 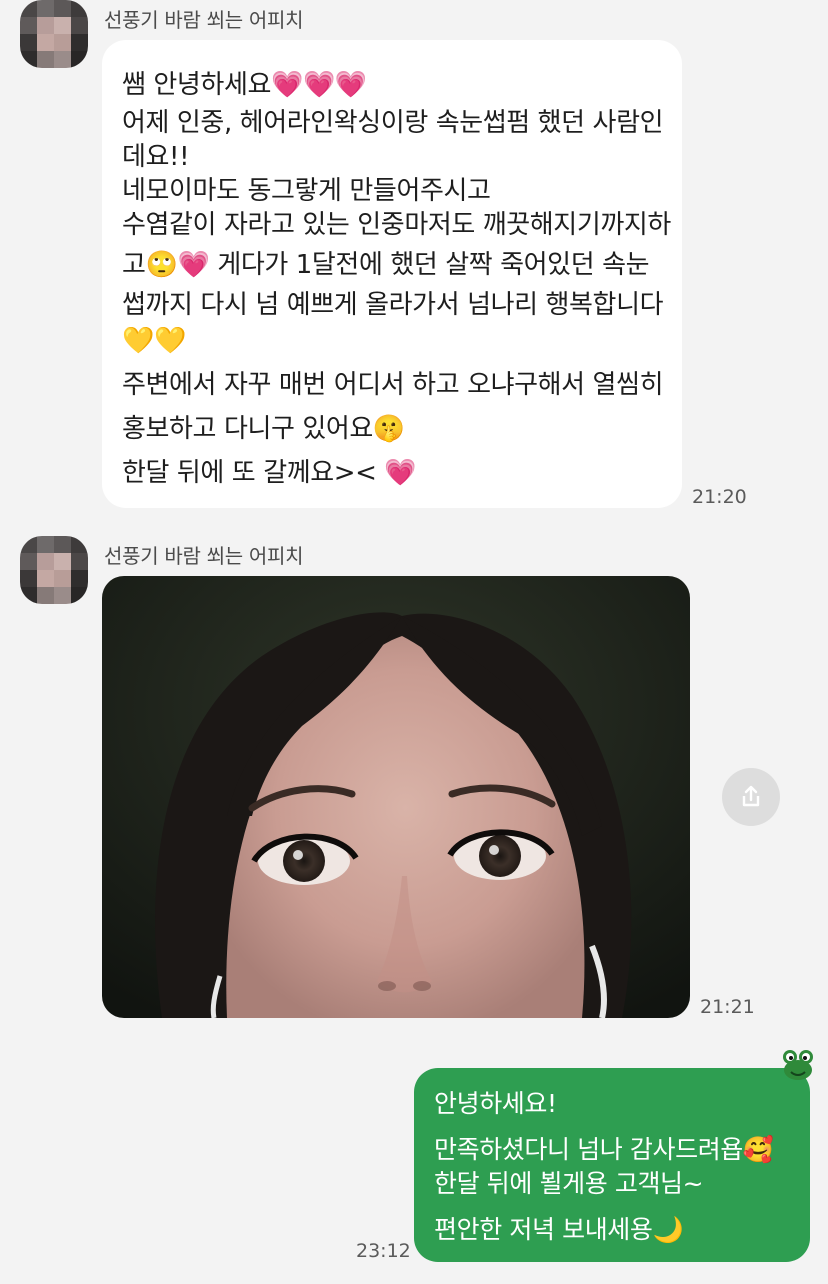 I want to click on message-line: 어제 인중, 헤어라인왁싱이랑 속눈썹펌 했던 사람인, so click(x=393, y=123).